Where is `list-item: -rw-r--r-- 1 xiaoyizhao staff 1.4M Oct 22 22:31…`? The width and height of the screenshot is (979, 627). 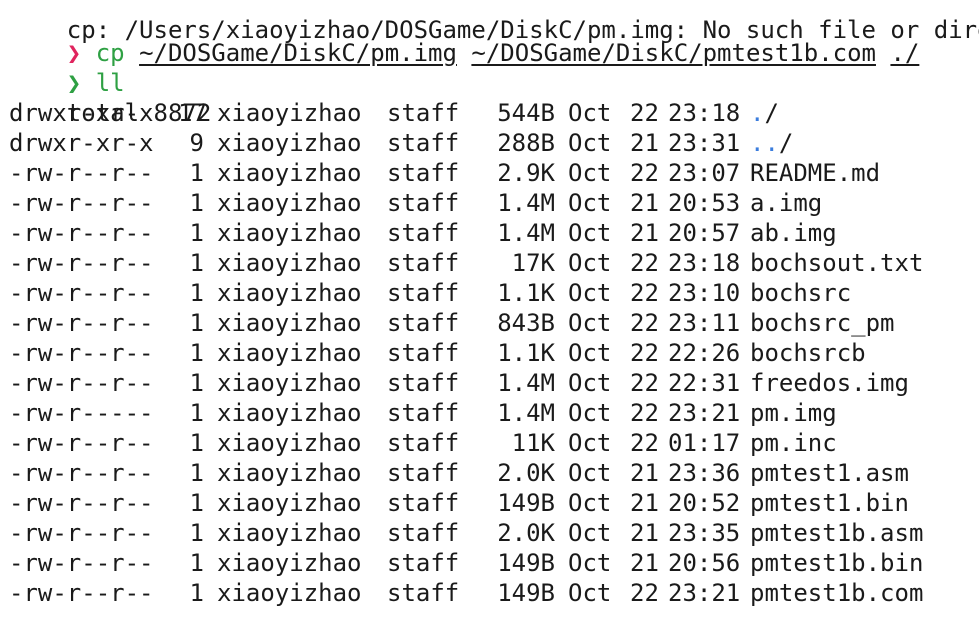
list-item: -rw-r--r-- 1 xiaoyizhao staff 1.4M Oct 22 22:31… is located at coordinates (489, 383).